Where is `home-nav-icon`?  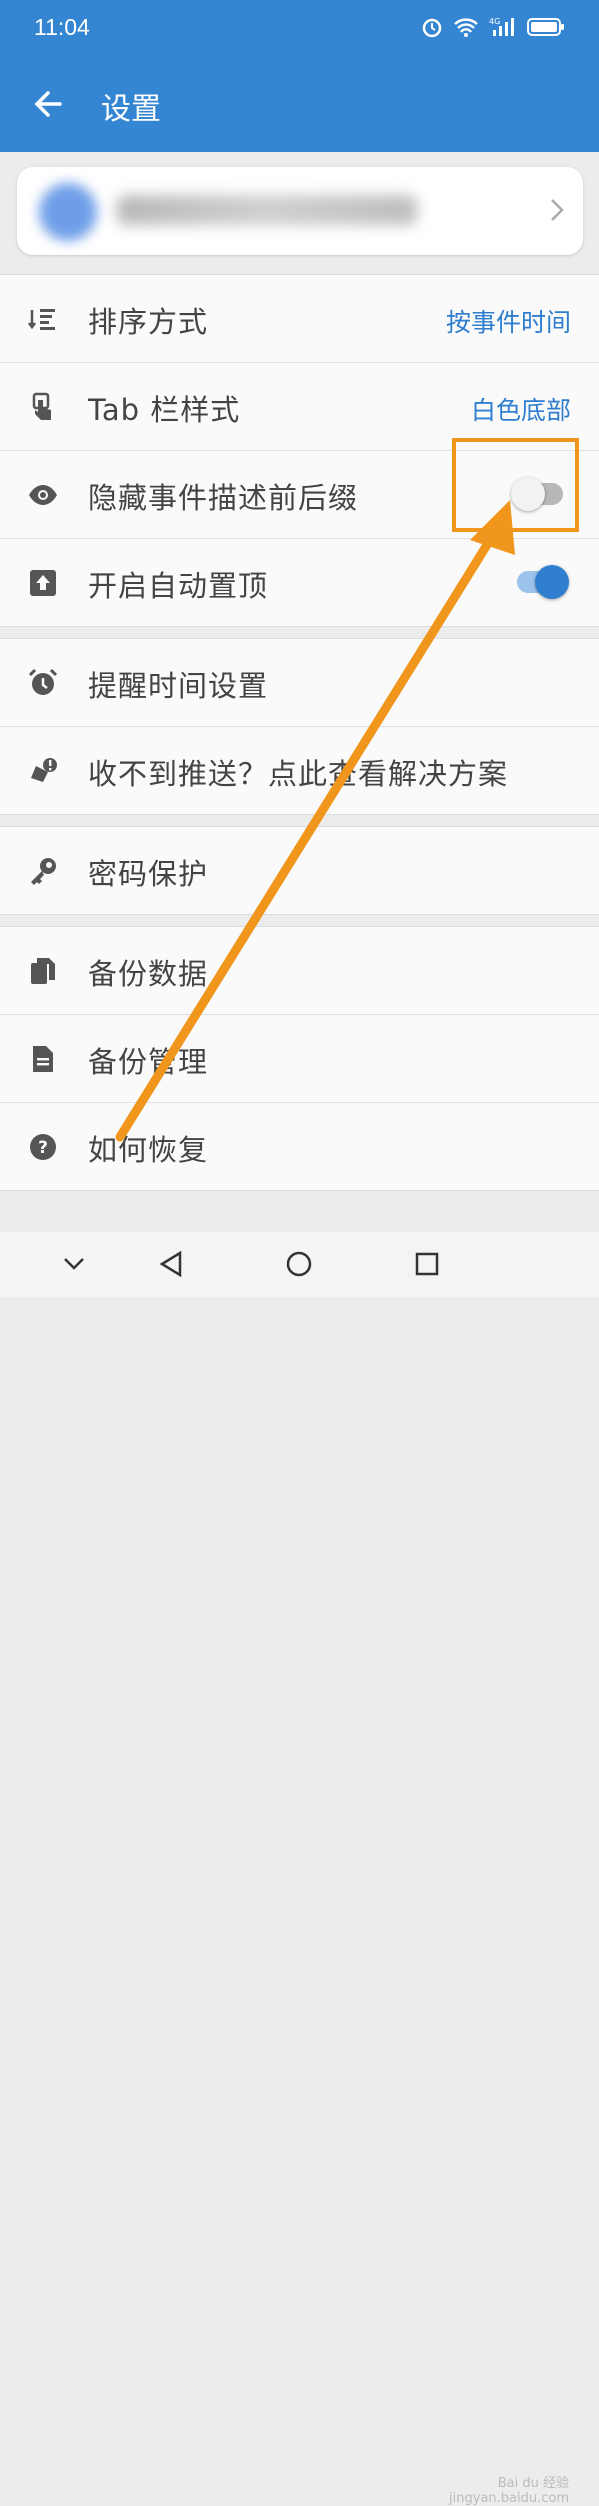
home-nav-icon is located at coordinates (299, 1264).